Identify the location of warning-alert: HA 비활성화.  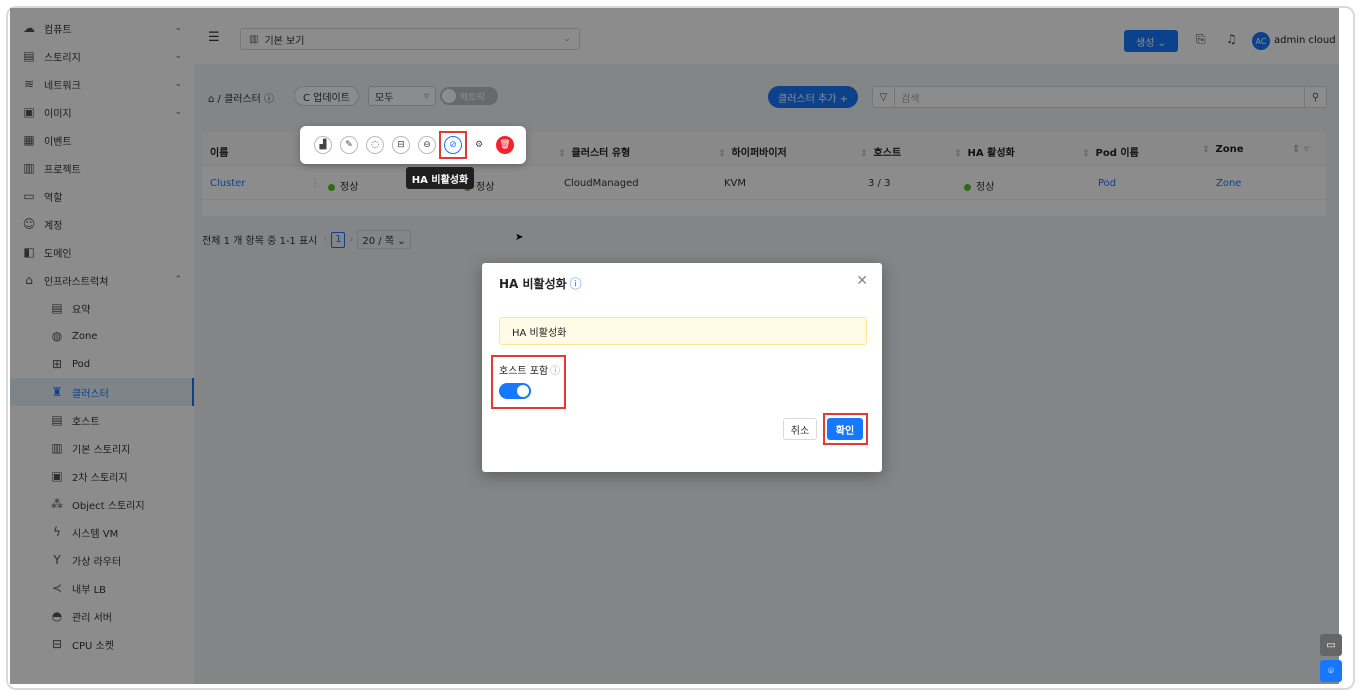
(683, 331).